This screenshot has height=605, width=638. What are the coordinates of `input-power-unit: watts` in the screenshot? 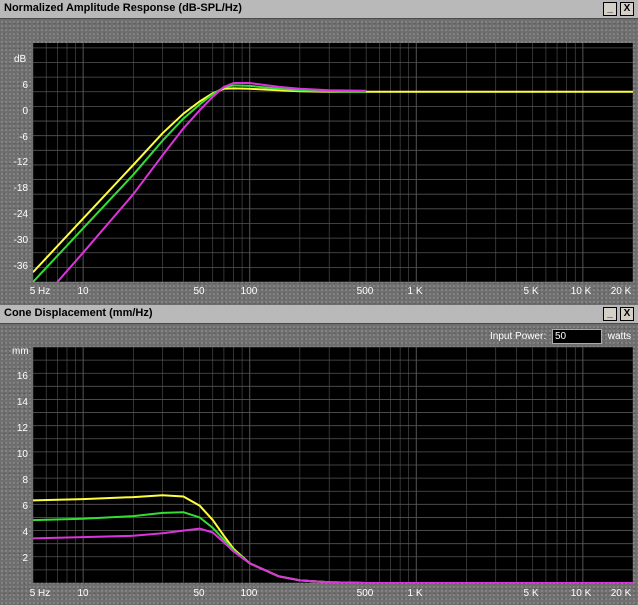 It's located at (619, 337).